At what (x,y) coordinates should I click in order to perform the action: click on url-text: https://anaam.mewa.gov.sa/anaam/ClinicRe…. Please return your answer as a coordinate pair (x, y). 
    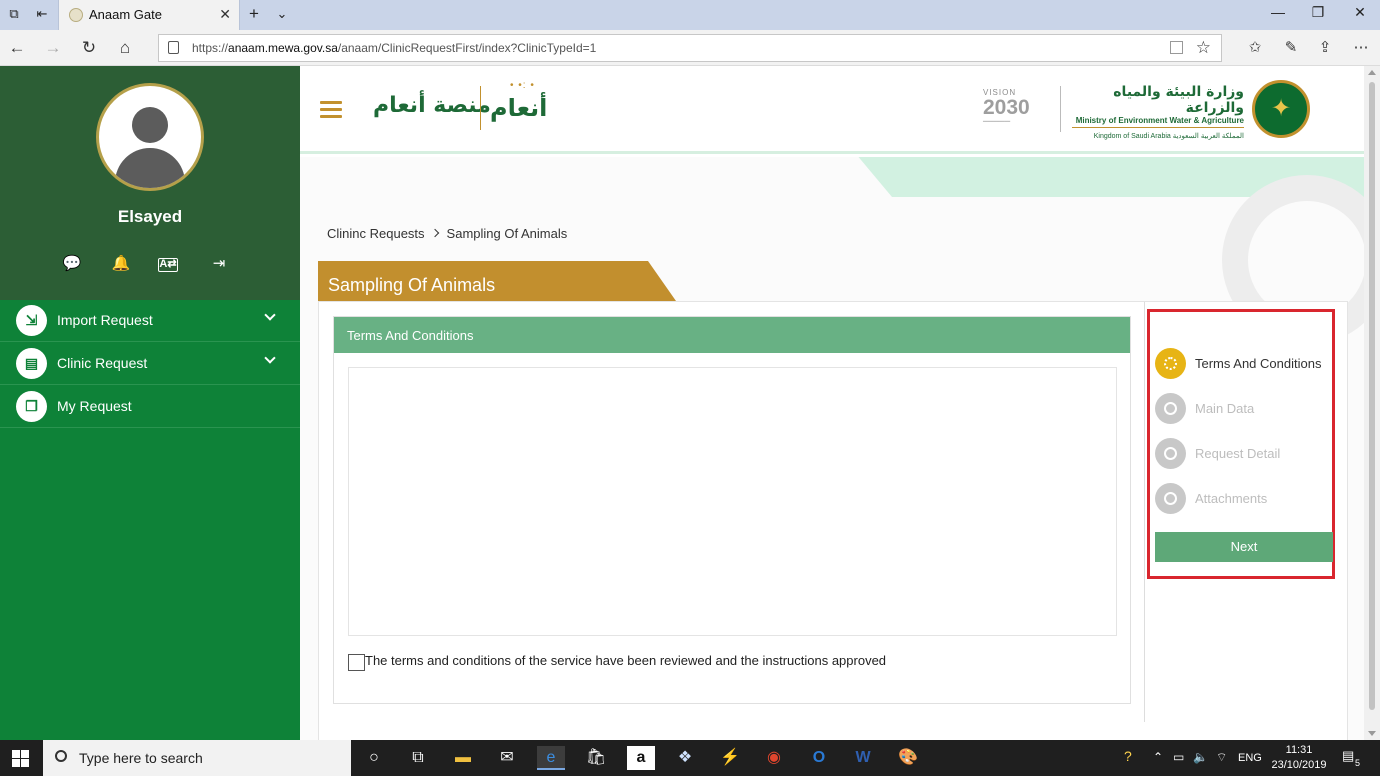
    Looking at the image, I should click on (394, 48).